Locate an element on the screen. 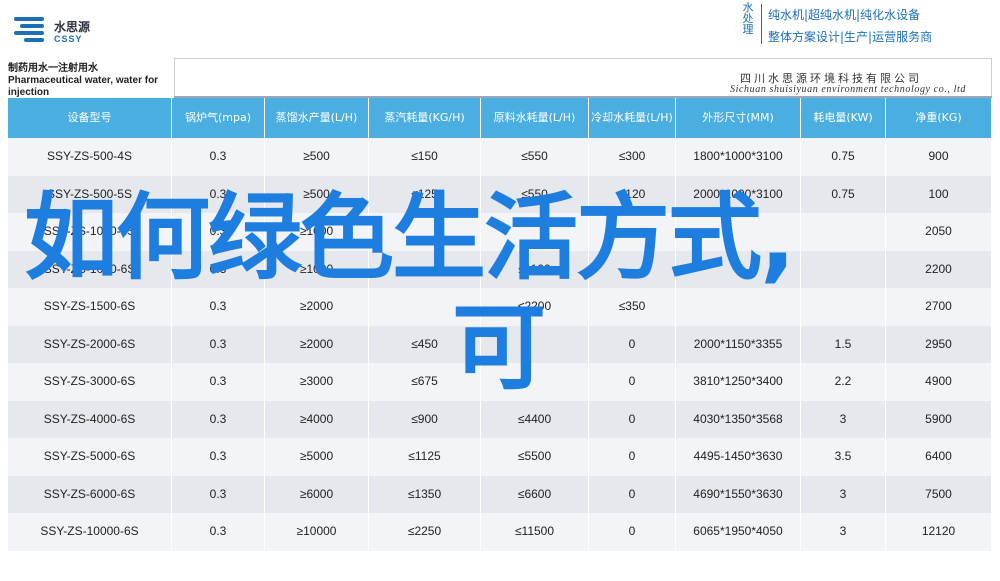 This screenshot has height=581, width=1000. table-row: SSY-ZS-1000-6S 0.3 ≥1000 ≤1100 2200 is located at coordinates (500, 269).